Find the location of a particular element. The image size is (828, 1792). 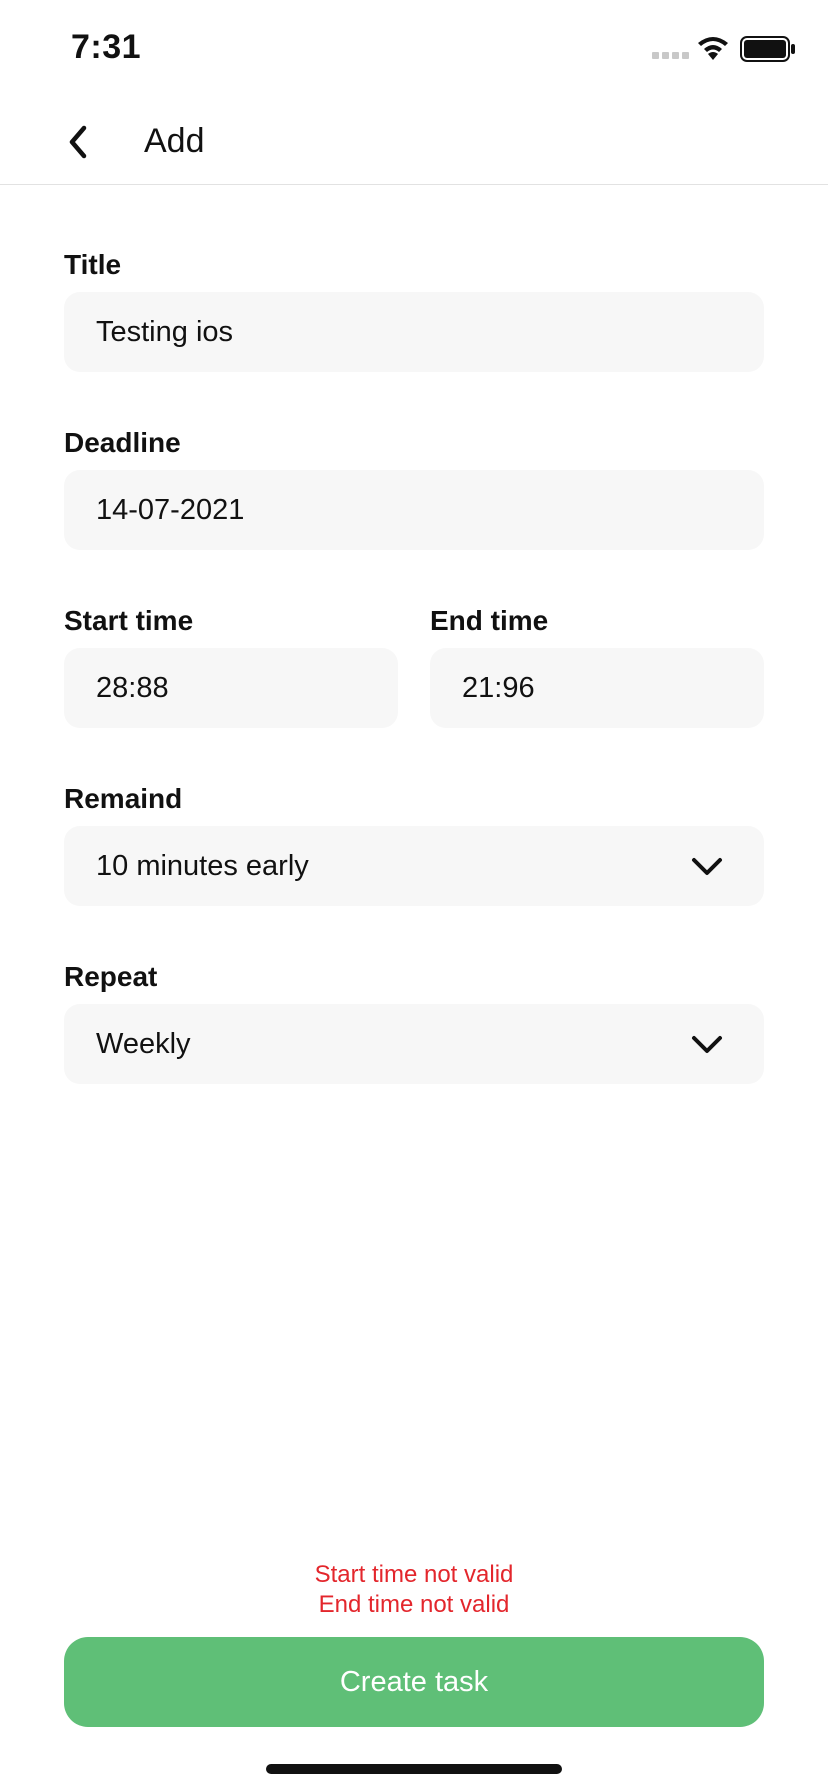

start-time-error: Start time not valid is located at coordinates (414, 1574).